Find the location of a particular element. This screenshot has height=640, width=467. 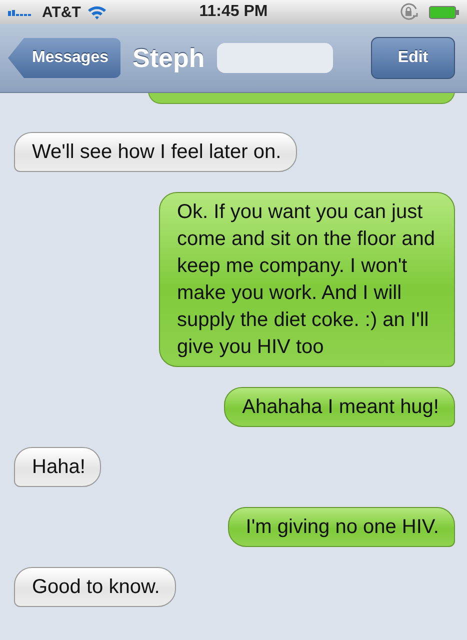

wifi-icon is located at coordinates (96, 12).